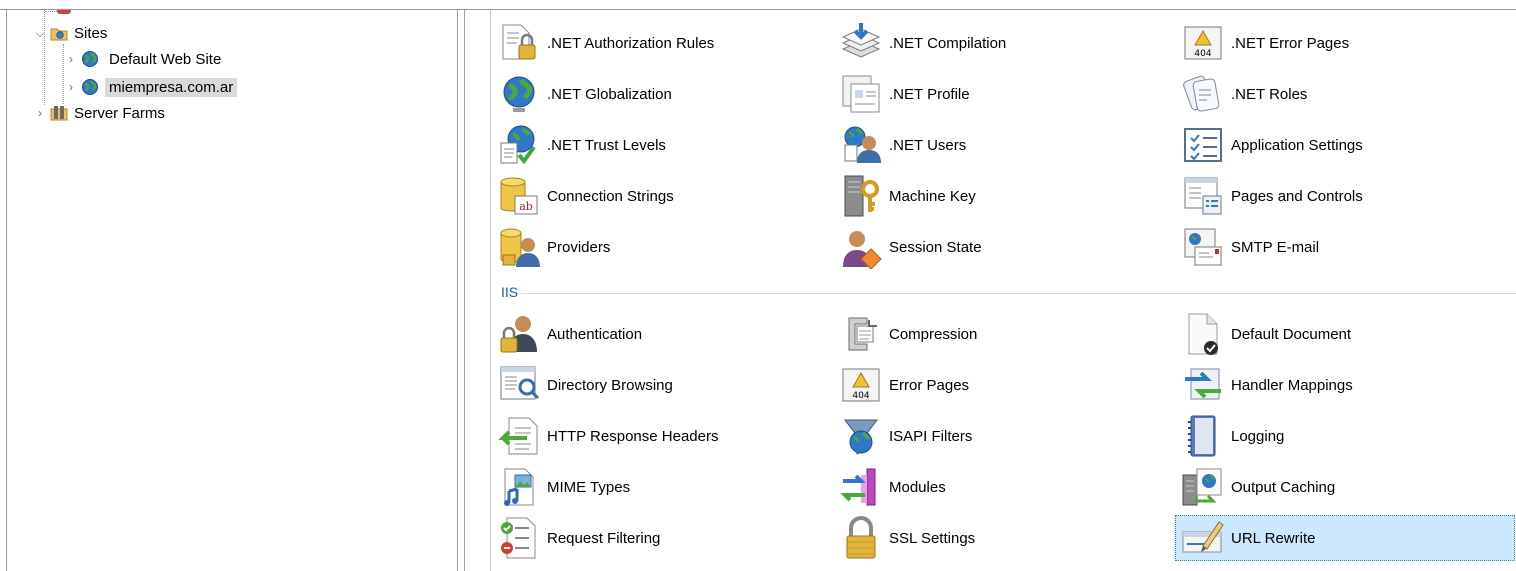 Image resolution: width=1516 pixels, height=571 pixels. Describe the element at coordinates (606, 145) in the screenshot. I see `feature-label: .NET Trust Levels` at that location.